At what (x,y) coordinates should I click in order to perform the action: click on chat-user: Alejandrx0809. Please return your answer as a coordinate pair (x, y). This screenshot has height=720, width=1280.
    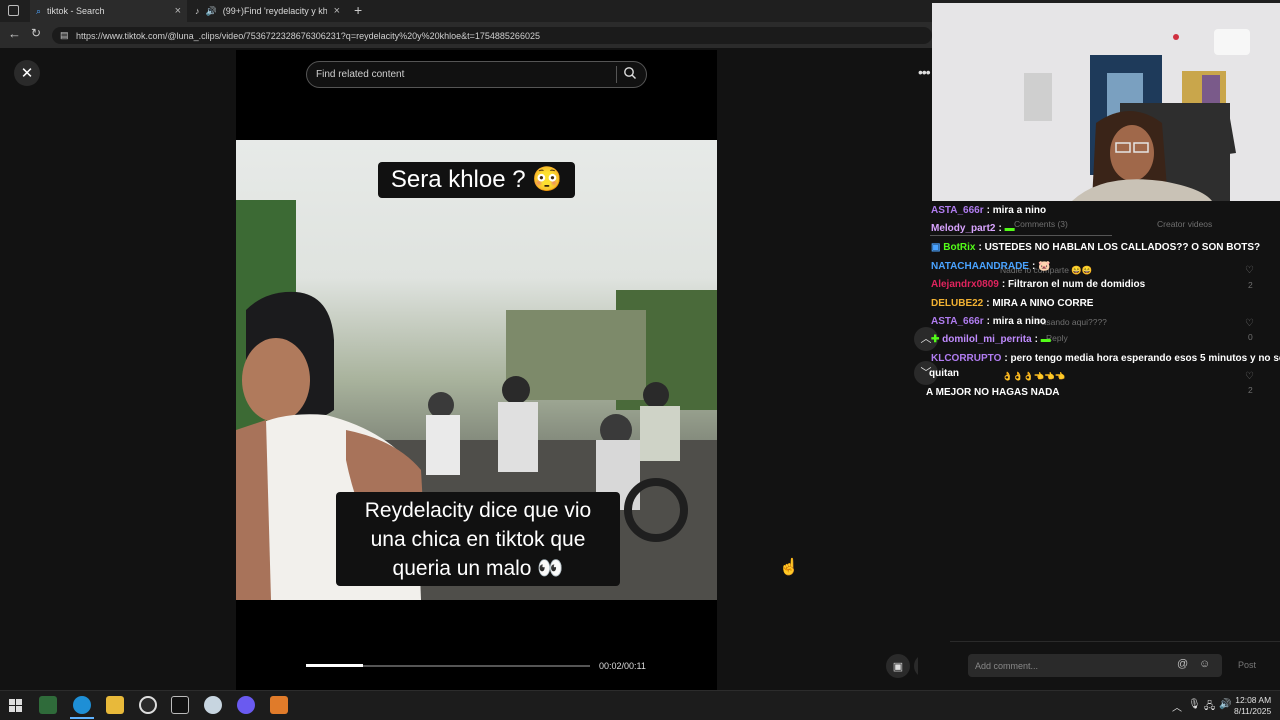
    Looking at the image, I should click on (965, 284).